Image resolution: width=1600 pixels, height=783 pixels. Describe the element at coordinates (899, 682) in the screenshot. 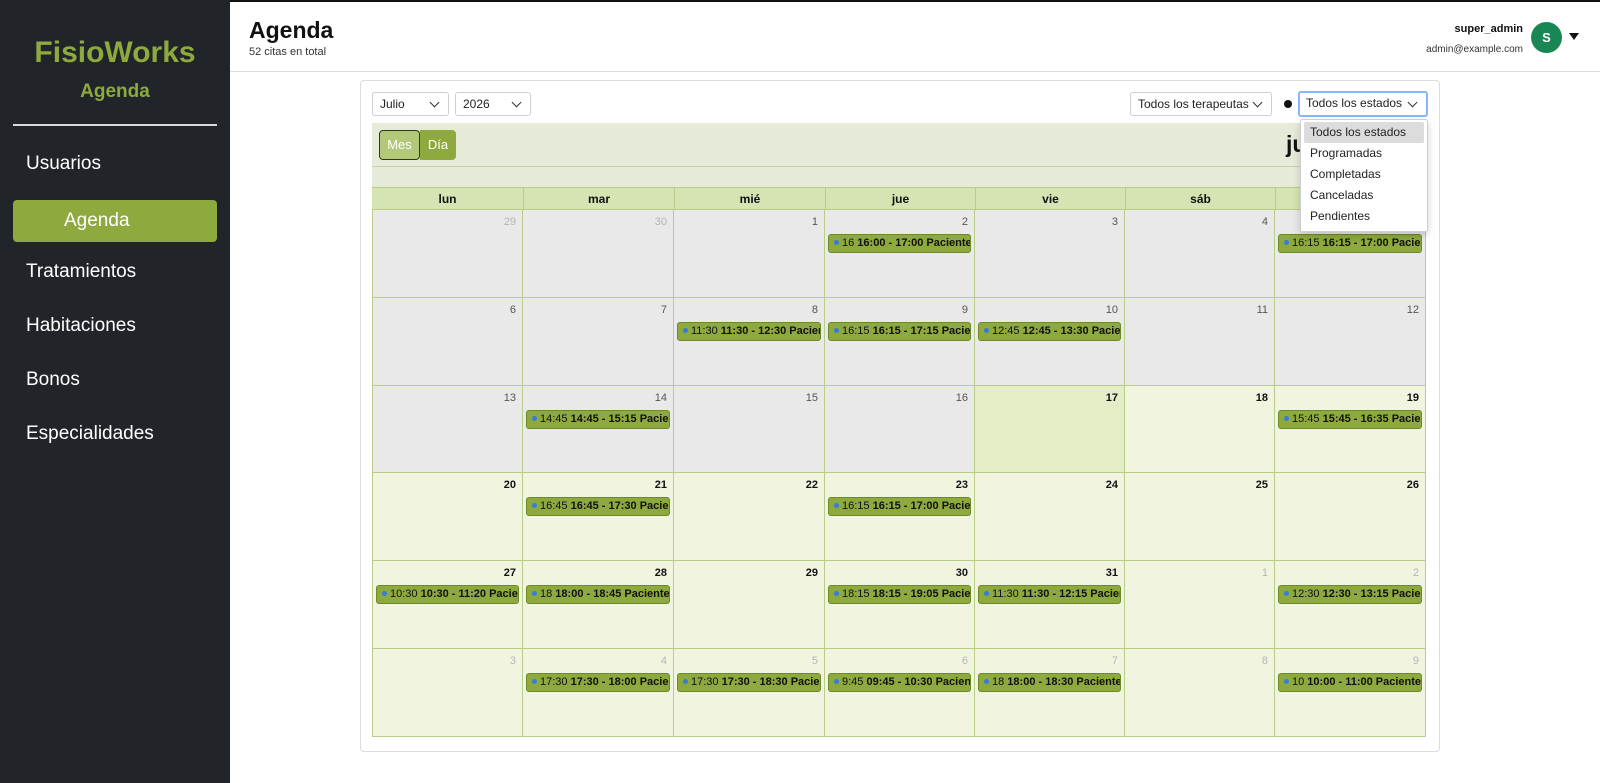

I see `appointment-event: 9:45 09:45 - 10:30 Paciente` at that location.